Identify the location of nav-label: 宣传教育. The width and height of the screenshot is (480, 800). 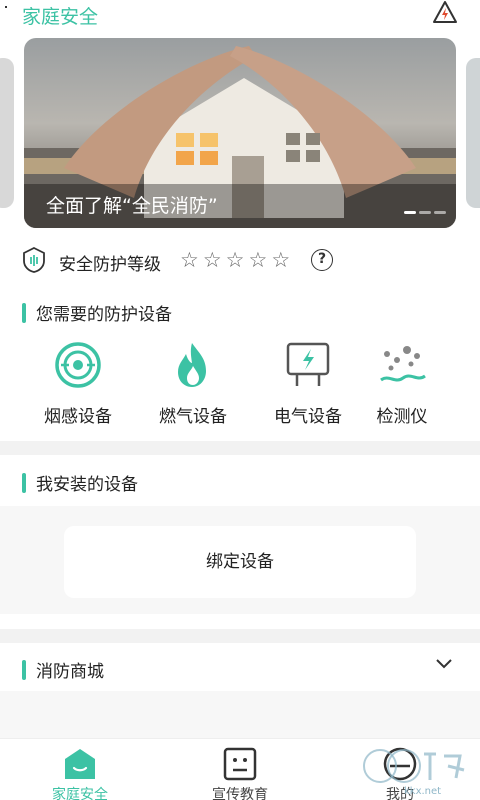
(240, 793).